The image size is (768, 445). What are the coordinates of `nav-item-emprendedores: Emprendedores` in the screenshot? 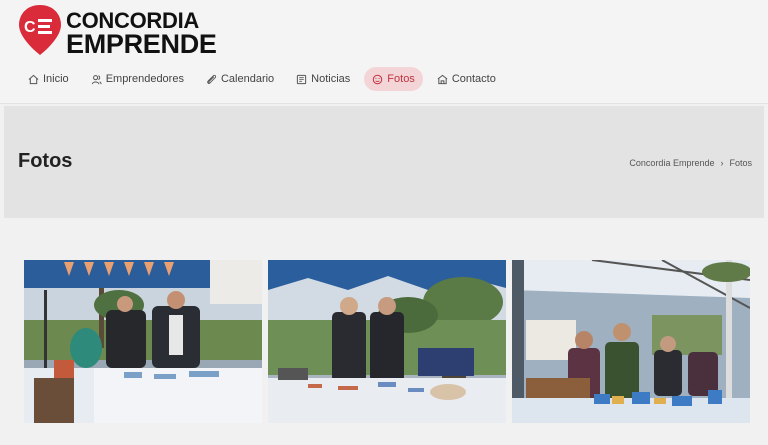 It's located at (137, 79).